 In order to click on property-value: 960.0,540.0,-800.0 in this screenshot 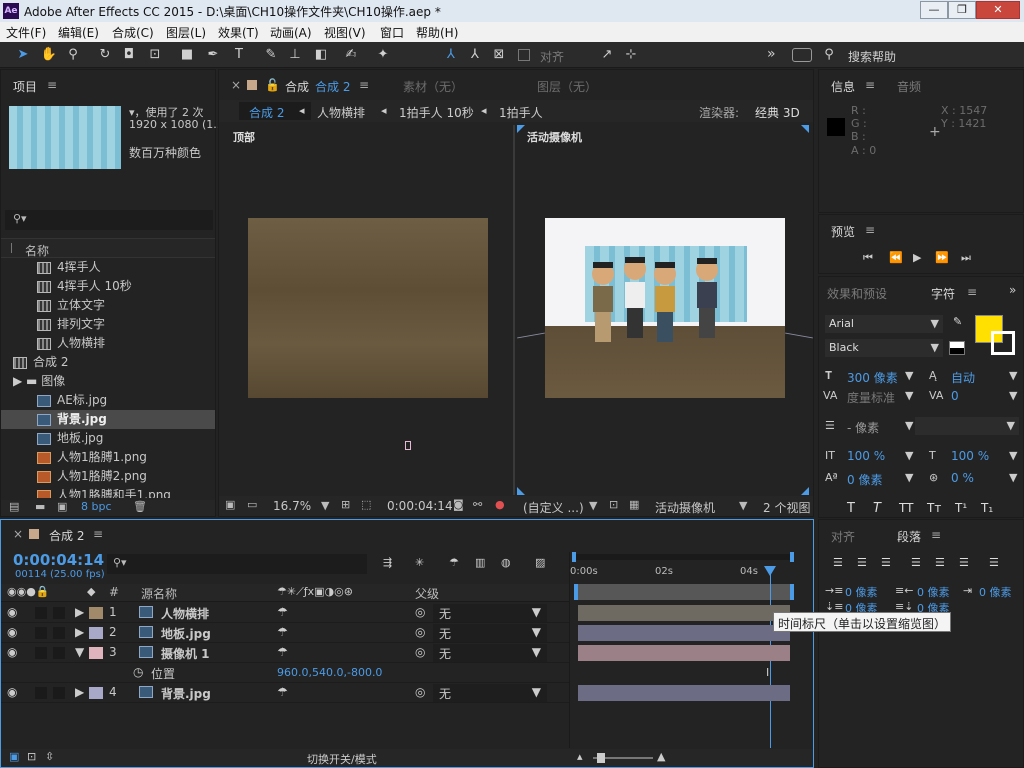, I will do `click(329, 672)`.